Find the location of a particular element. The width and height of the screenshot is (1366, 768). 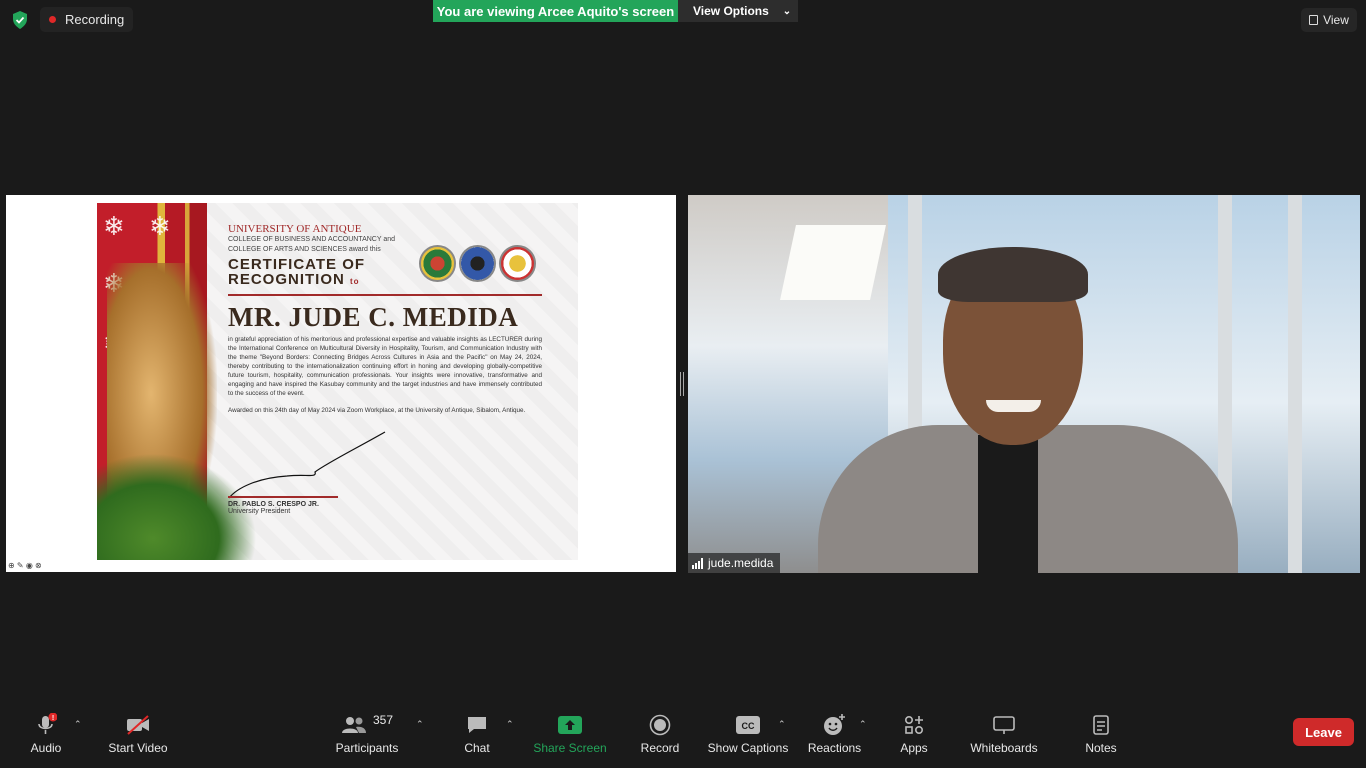

divider is located at coordinates (385, 295).